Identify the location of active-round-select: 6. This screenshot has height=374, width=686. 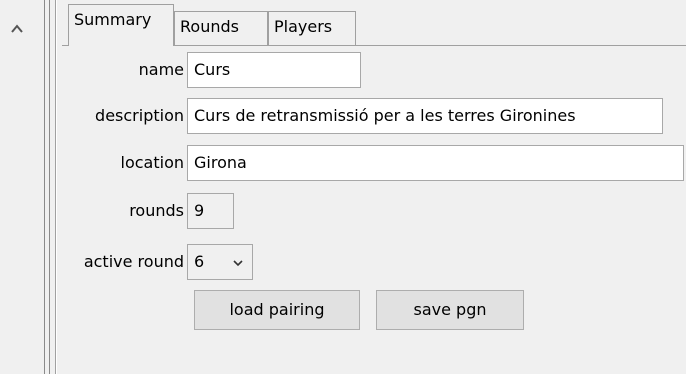
(220, 262).